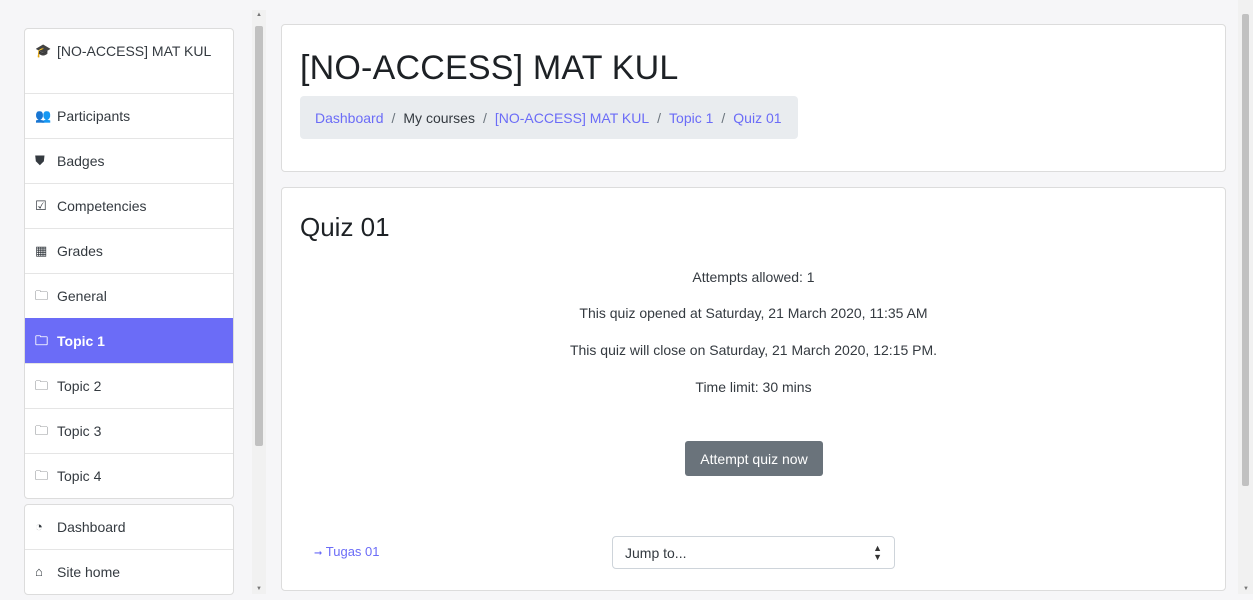  Describe the element at coordinates (81, 341) in the screenshot. I see `sidebar-item-label: Topic 1` at that location.